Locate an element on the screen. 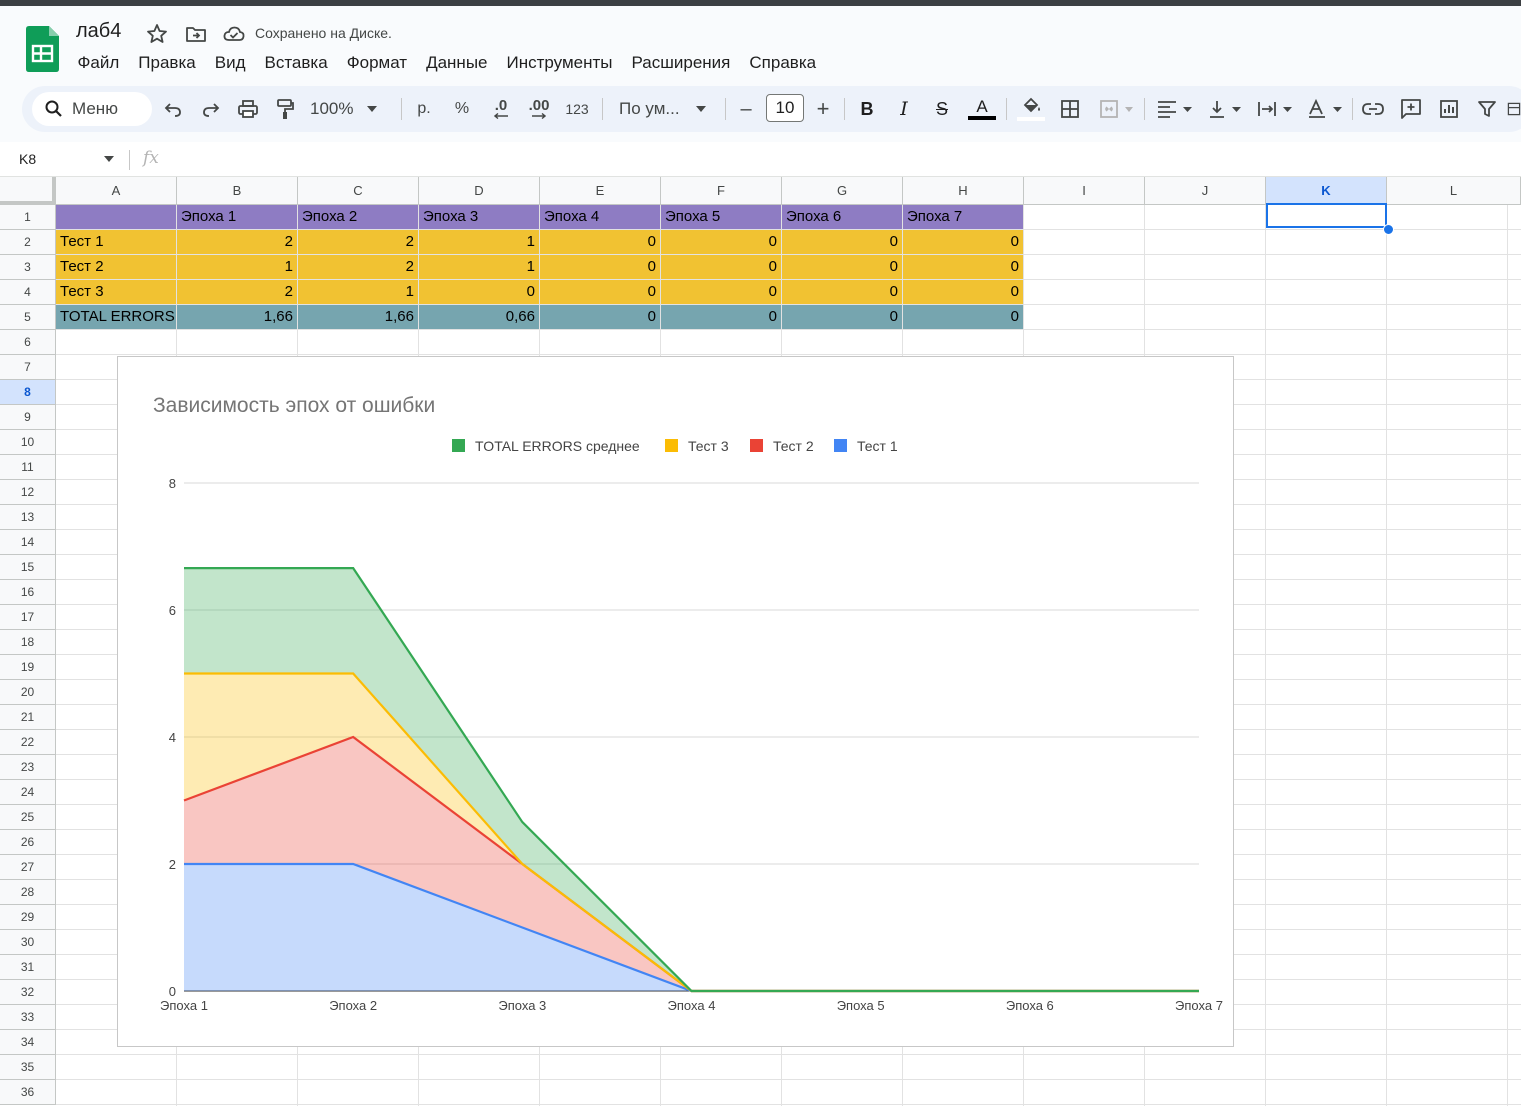 This screenshot has height=1106, width=1521. row-header-1: 1 is located at coordinates (28, 217).